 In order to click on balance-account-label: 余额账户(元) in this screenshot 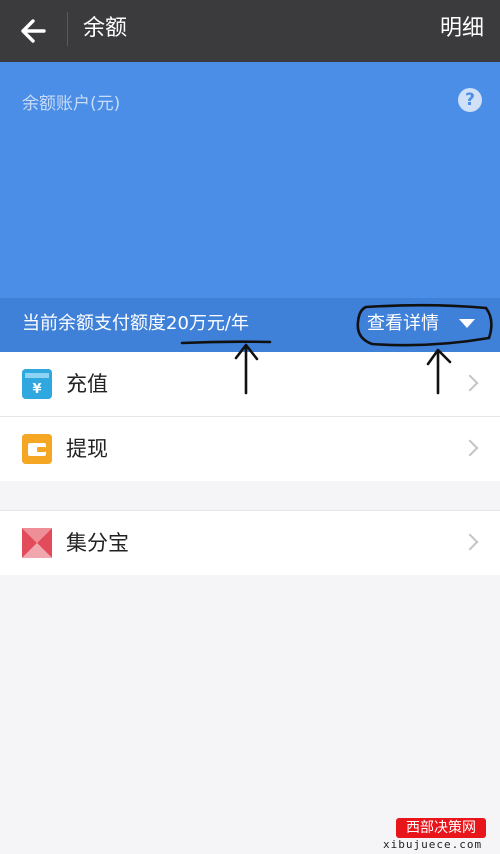, I will do `click(71, 104)`.